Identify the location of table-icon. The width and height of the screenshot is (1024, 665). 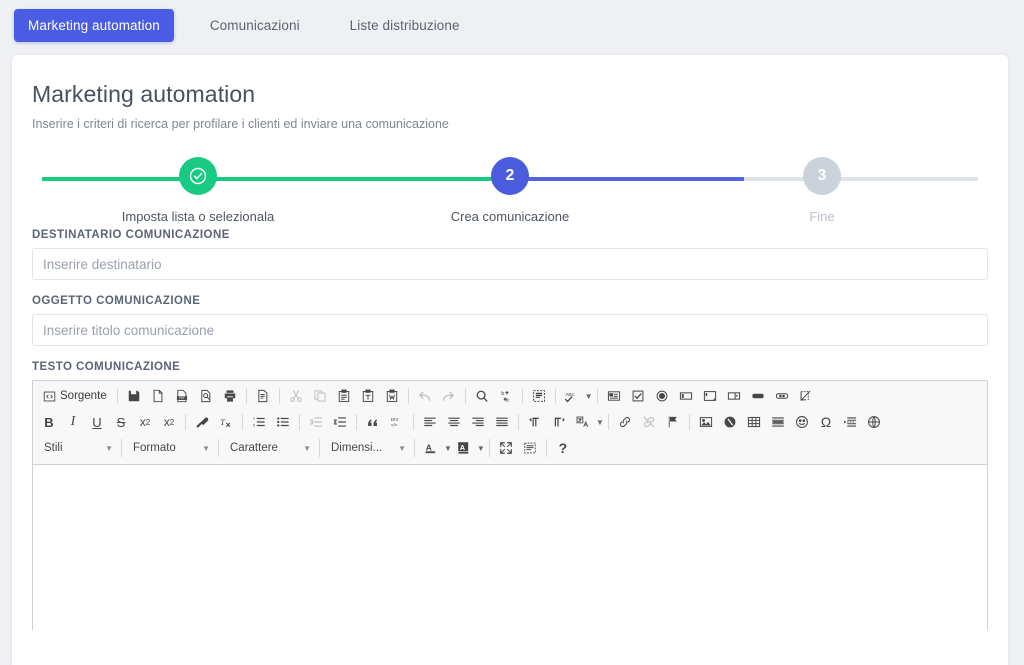
(754, 422).